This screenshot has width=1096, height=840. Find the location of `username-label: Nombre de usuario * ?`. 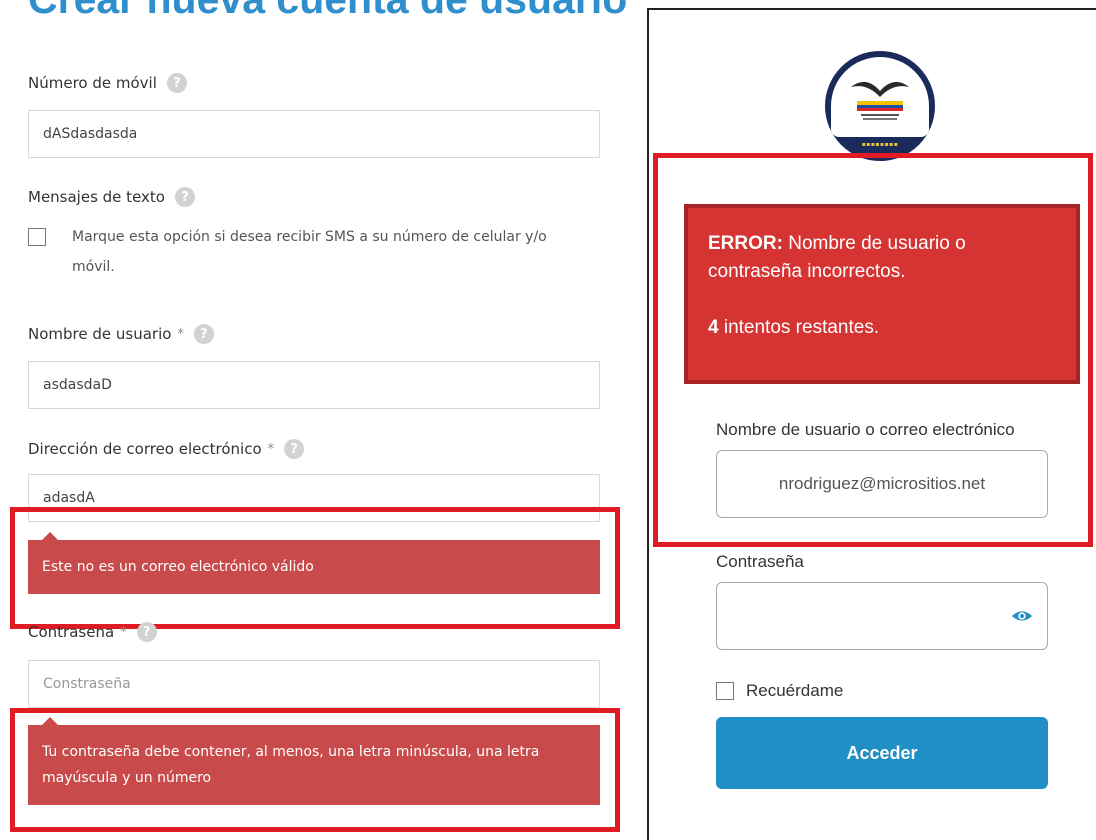

username-label: Nombre de usuario * ? is located at coordinates (121, 334).